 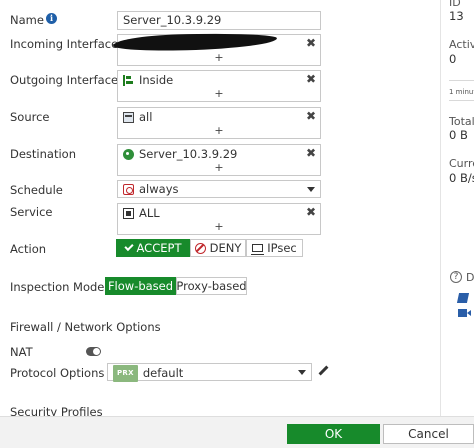 What do you see at coordinates (57, 373) in the screenshot?
I see `protocol-options-label: Protocol Options` at bounding box center [57, 373].